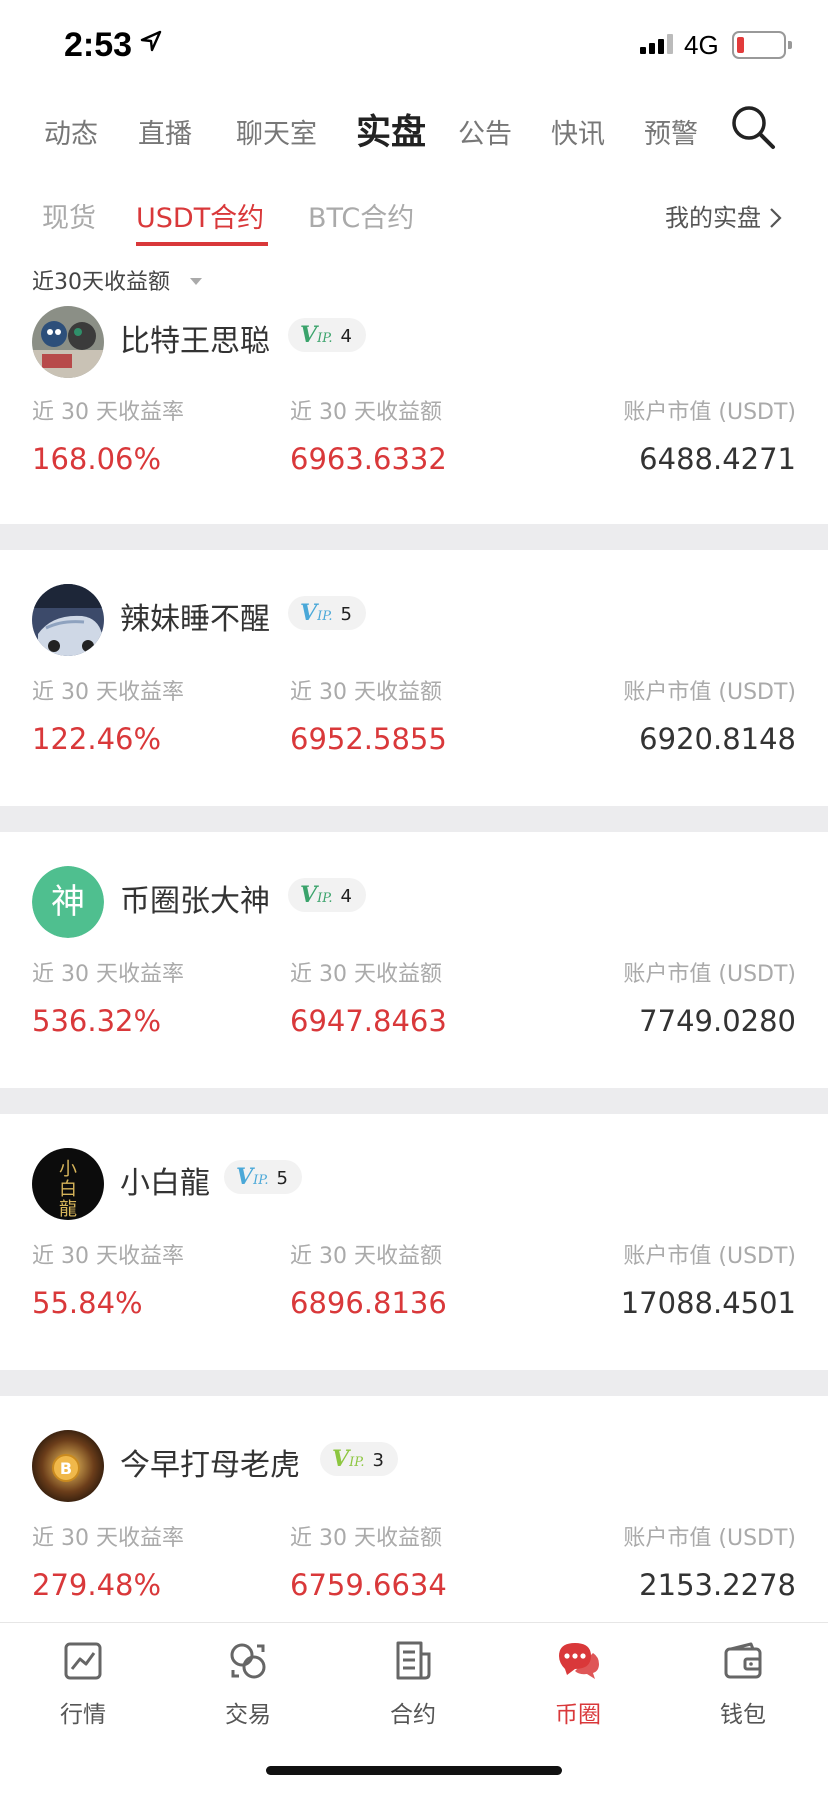 Image resolution: width=828 pixels, height=1793 pixels. Describe the element at coordinates (743, 1683) in the screenshot. I see `nav-wallet: 钱包` at that location.